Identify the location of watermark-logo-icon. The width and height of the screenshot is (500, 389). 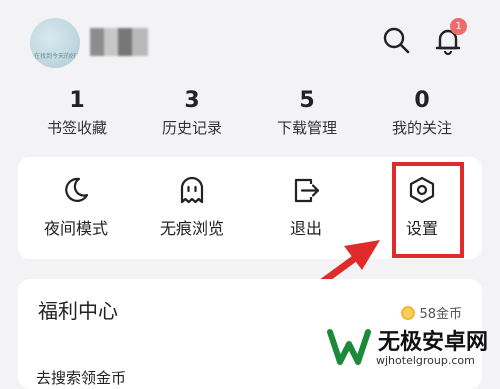
(349, 347).